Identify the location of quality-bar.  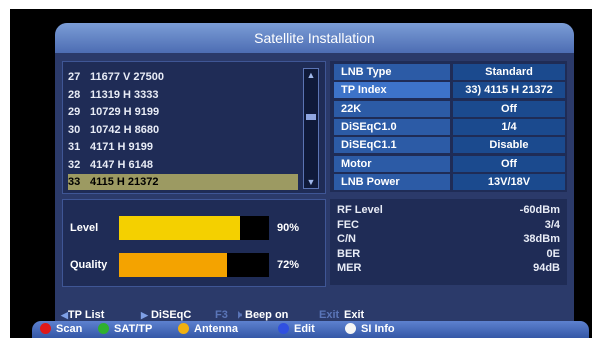
(194, 265).